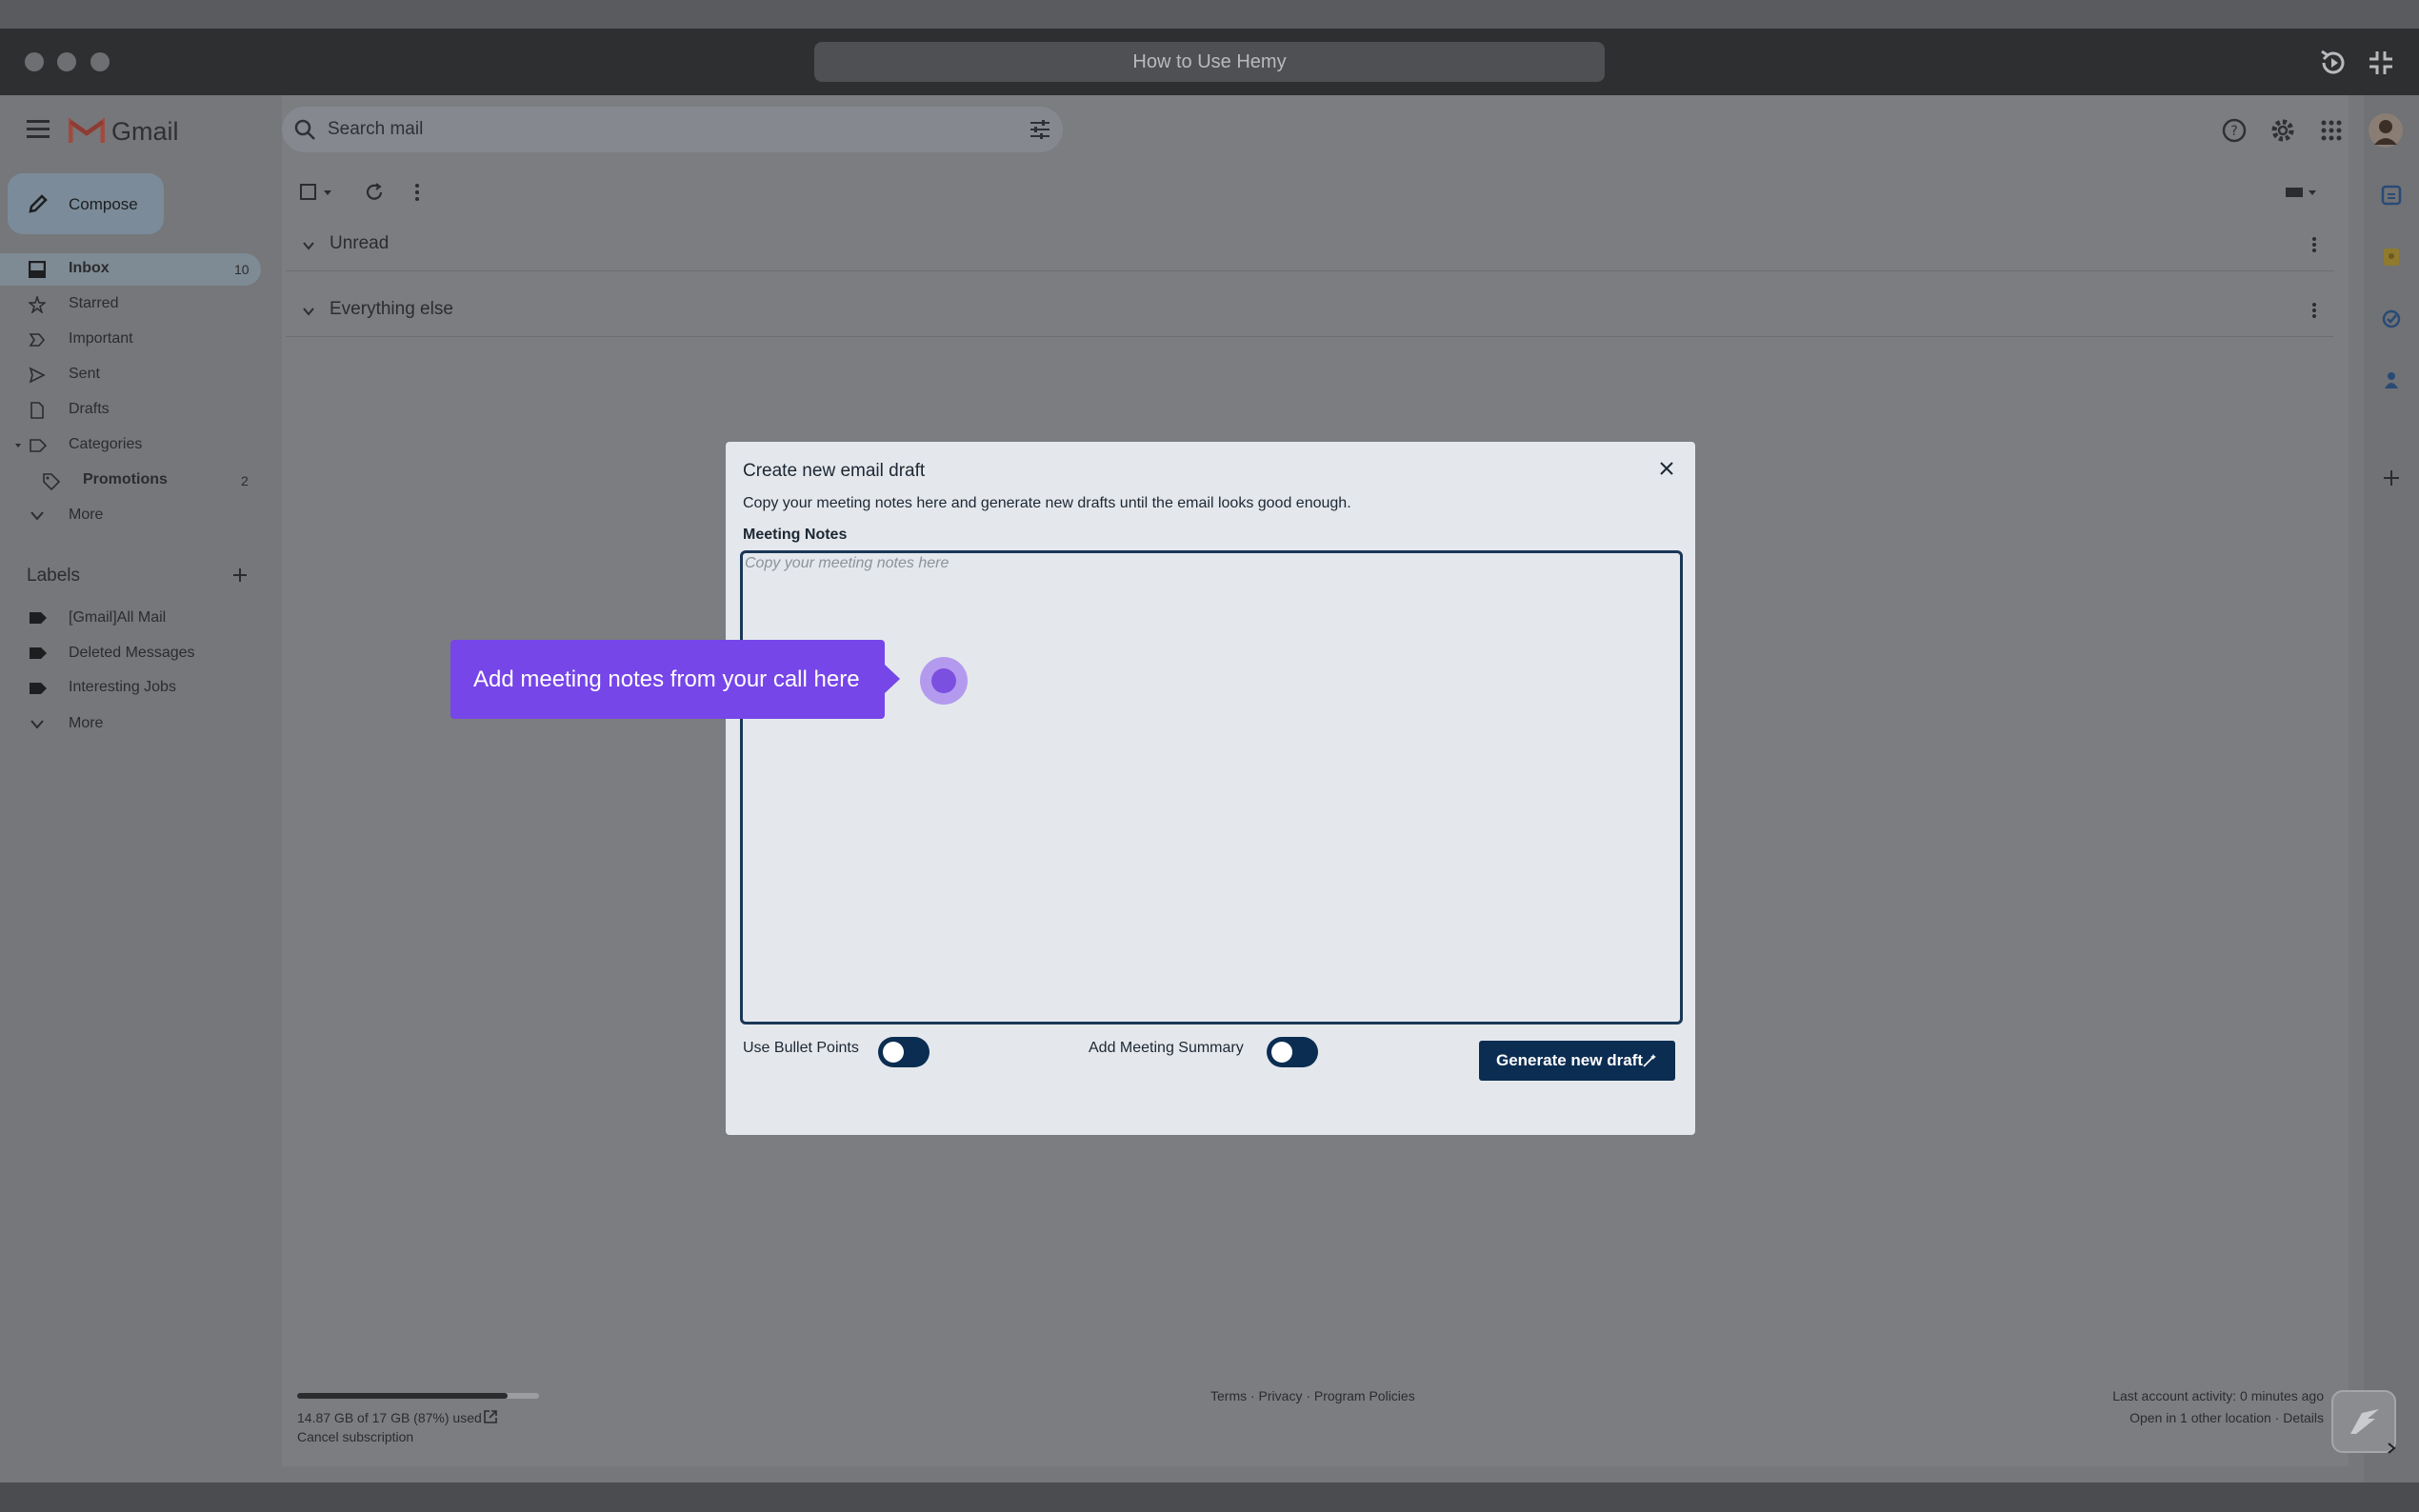  What do you see at coordinates (122, 687) in the screenshot?
I see `label-item-interesting-jobs: Interesting Jobs` at bounding box center [122, 687].